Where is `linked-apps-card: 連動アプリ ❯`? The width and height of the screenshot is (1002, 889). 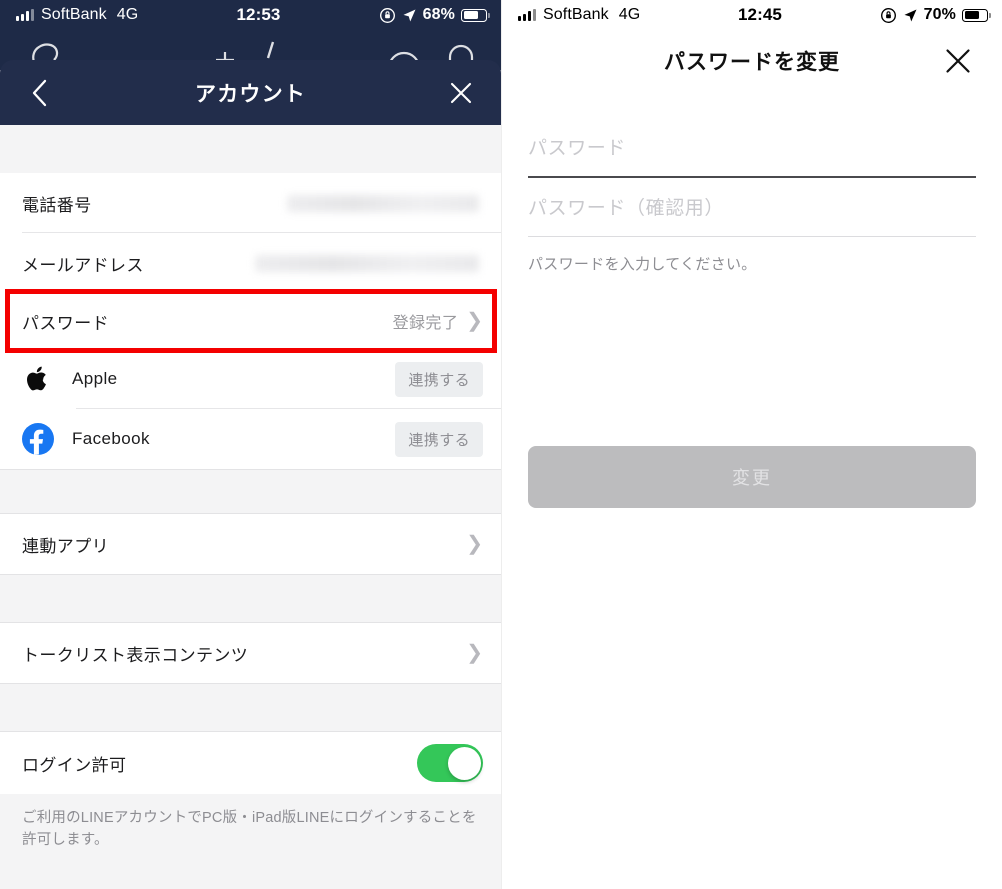
linked-apps-card: 連動アプリ ❯ is located at coordinates (250, 544).